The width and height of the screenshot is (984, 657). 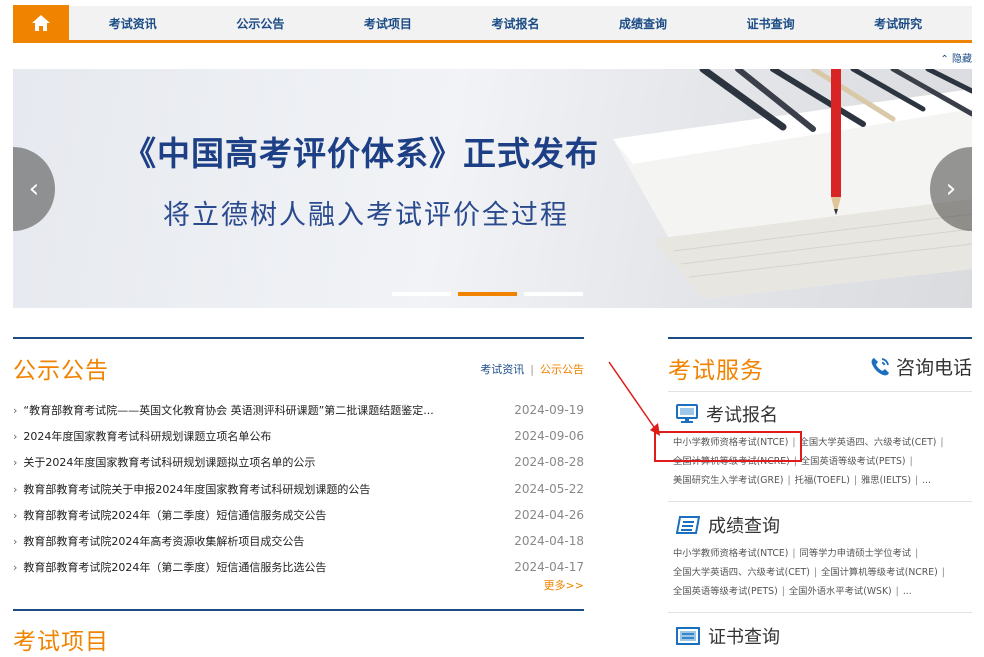 What do you see at coordinates (515, 23) in the screenshot?
I see `nav-item-registration: 考试报名` at bounding box center [515, 23].